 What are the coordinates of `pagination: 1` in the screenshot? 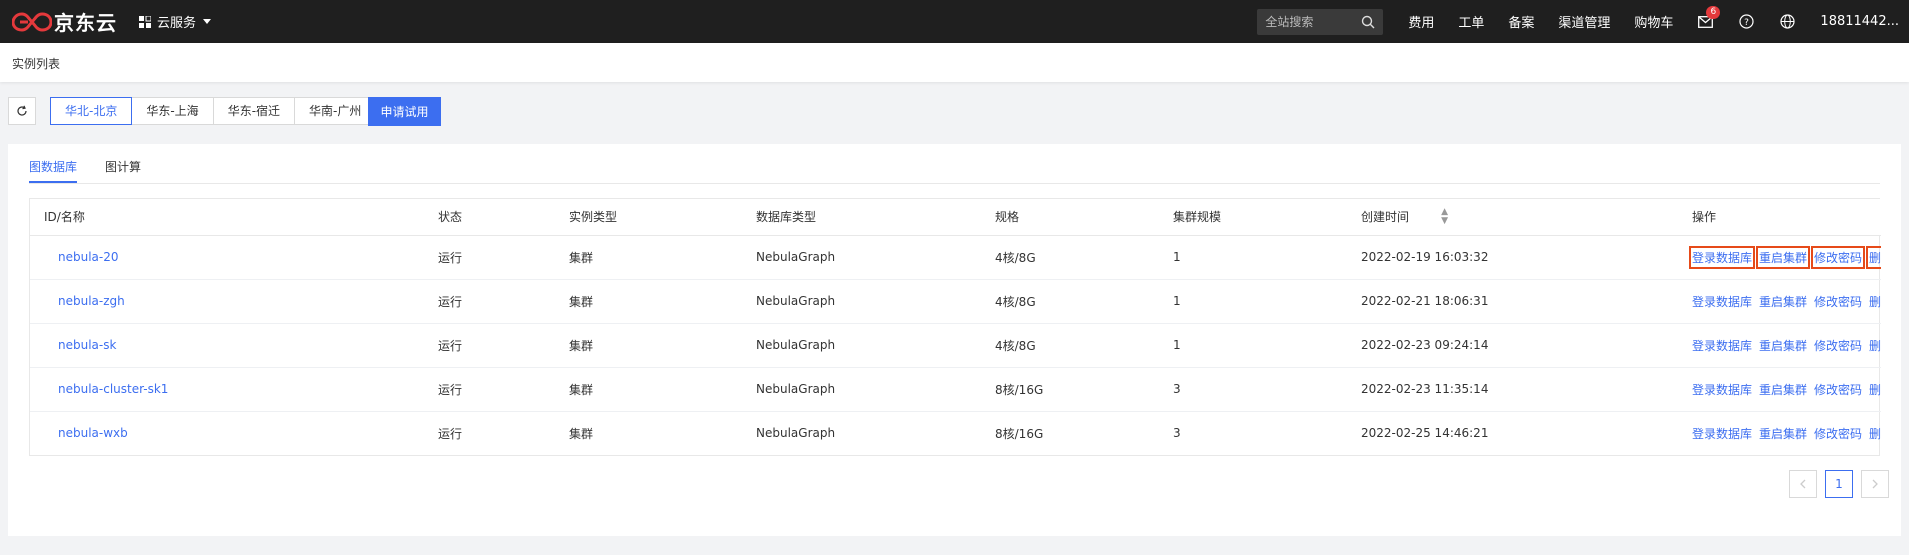 It's located at (1835, 484).